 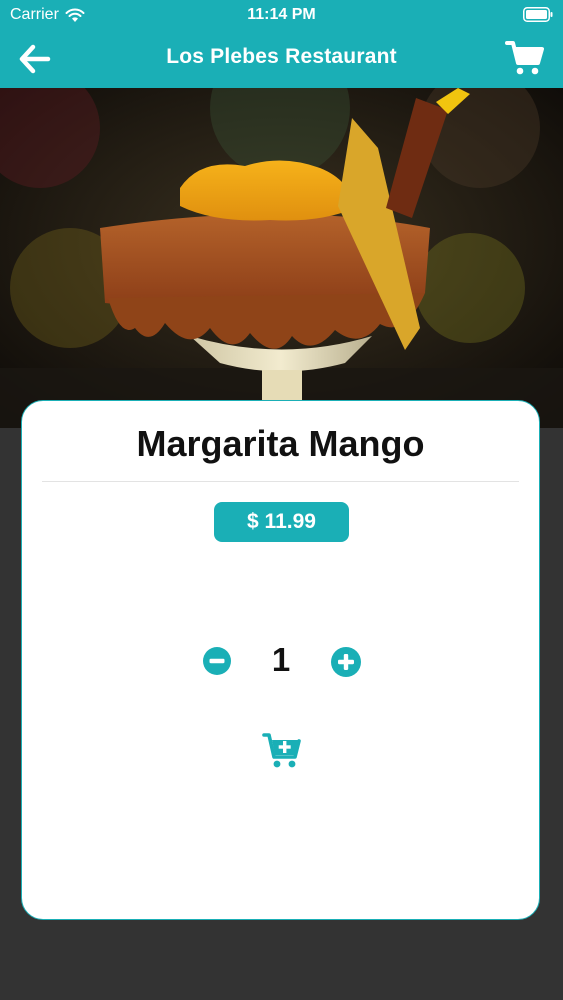 I want to click on page-title: Los Plebes Restaurant, so click(x=281, y=56).